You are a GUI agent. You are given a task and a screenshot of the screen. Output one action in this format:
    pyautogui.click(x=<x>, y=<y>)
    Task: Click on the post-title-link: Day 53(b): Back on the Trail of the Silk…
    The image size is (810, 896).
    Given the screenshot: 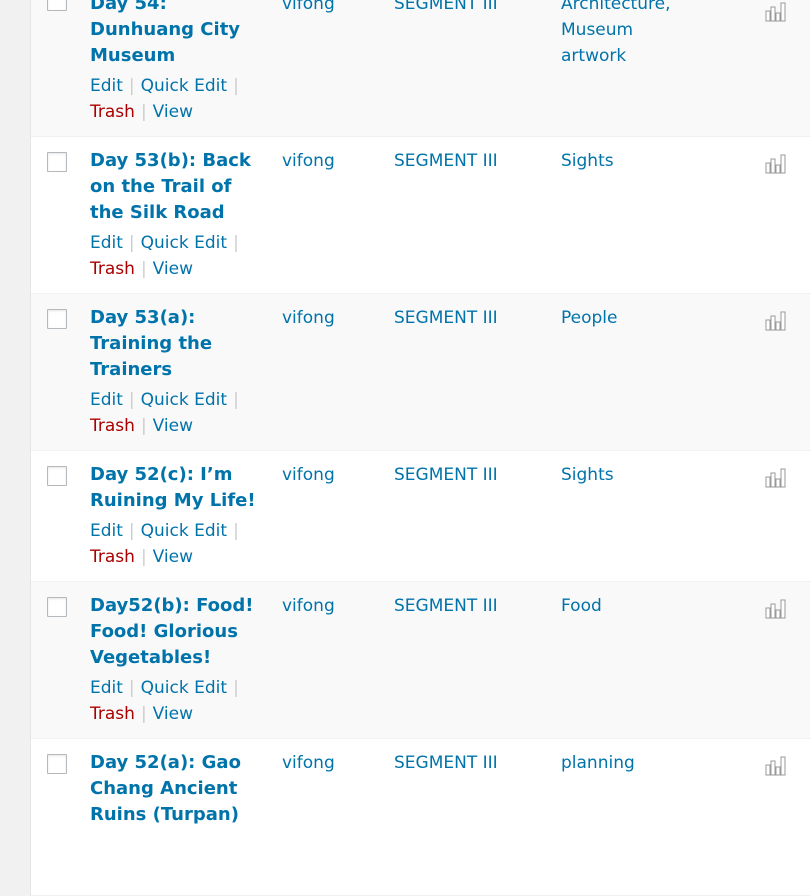 What is the action you would take?
    pyautogui.click(x=177, y=187)
    